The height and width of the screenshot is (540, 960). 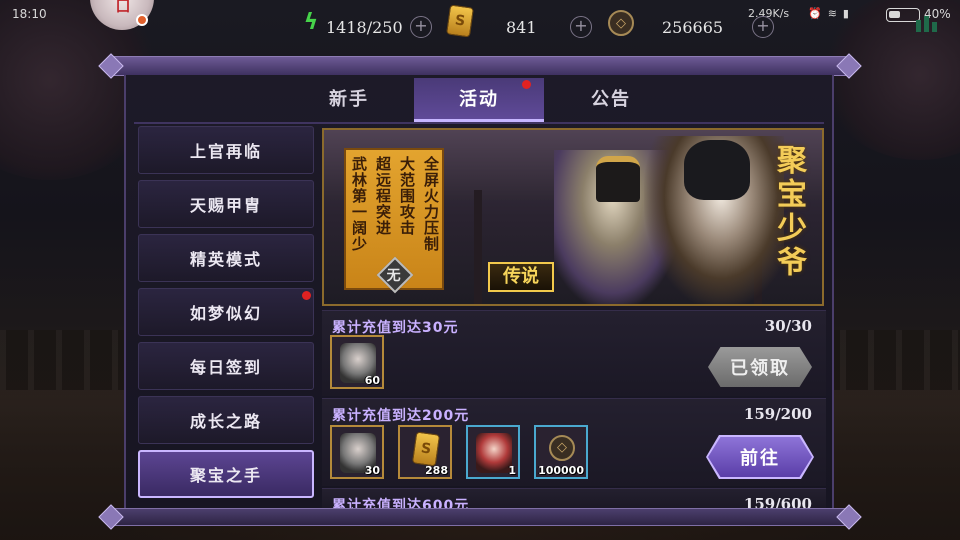 What do you see at coordinates (526, 84) in the screenshot?
I see `events-notification-dot` at bounding box center [526, 84].